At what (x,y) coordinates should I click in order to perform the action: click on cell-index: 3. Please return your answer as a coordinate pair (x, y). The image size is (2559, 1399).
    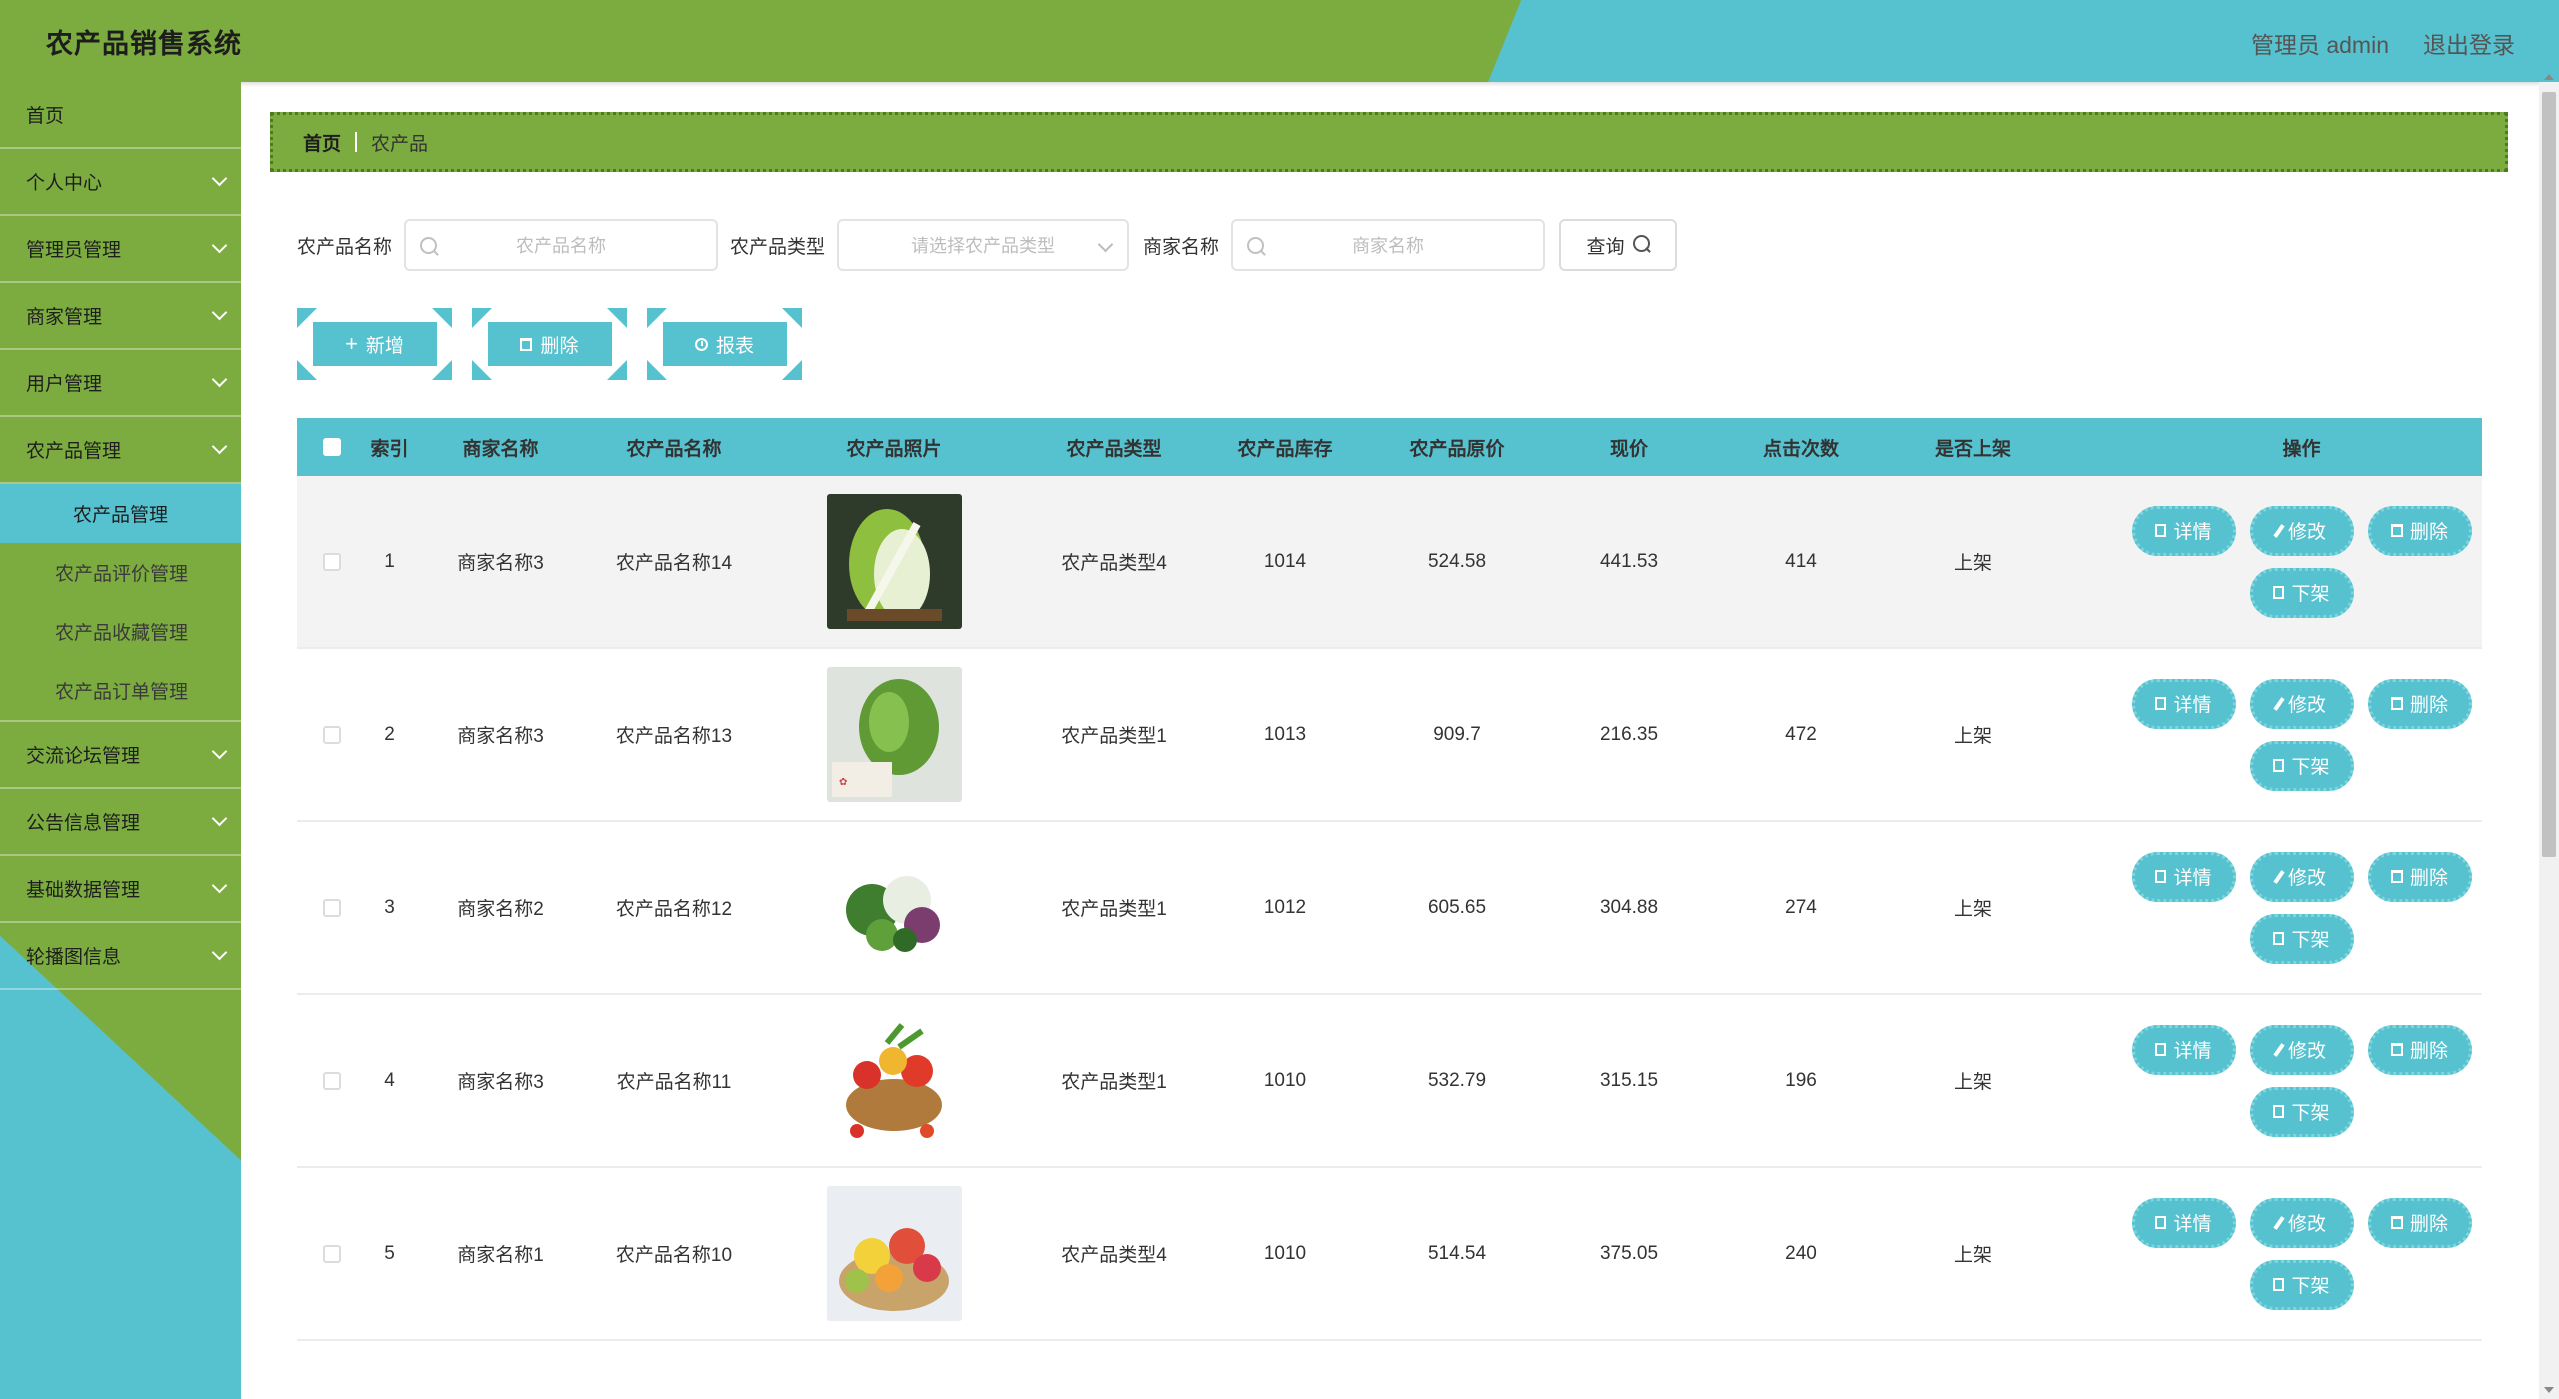
    Looking at the image, I should click on (389, 907).